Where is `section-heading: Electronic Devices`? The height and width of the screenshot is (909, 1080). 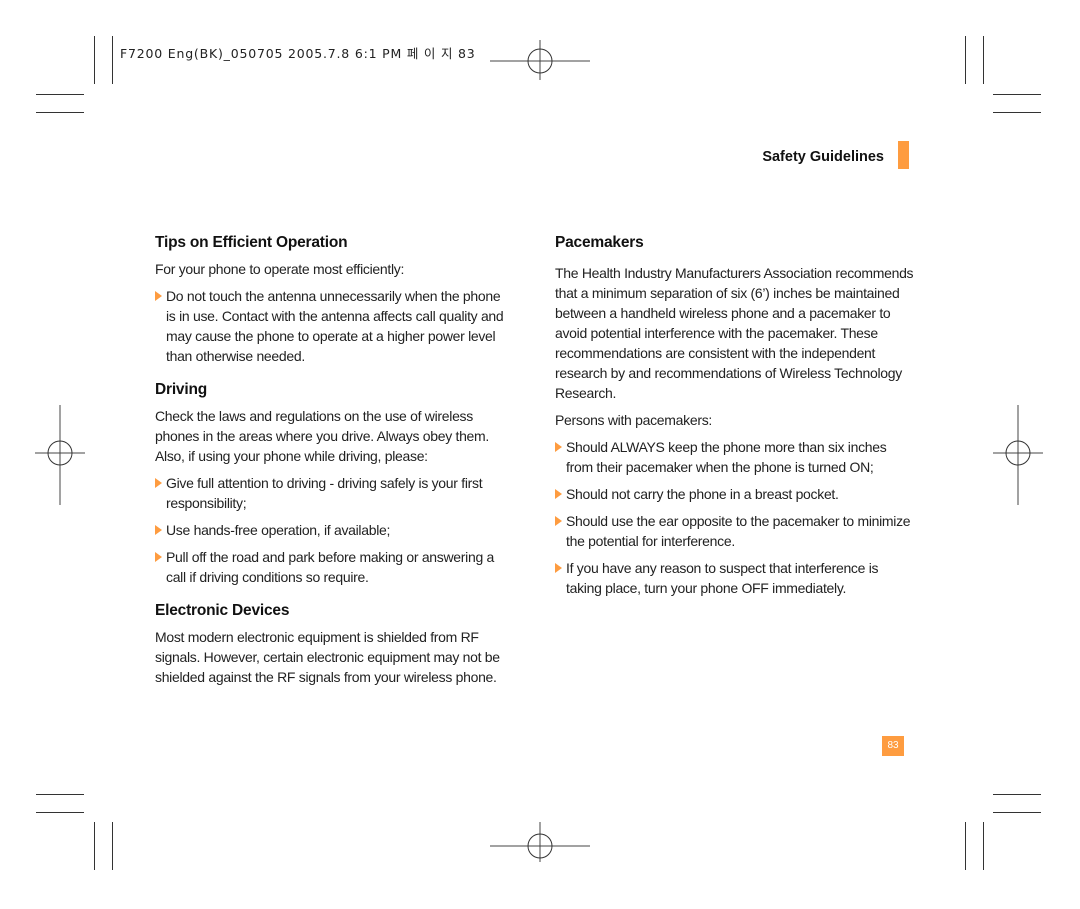
section-heading: Electronic Devices is located at coordinates (222, 610).